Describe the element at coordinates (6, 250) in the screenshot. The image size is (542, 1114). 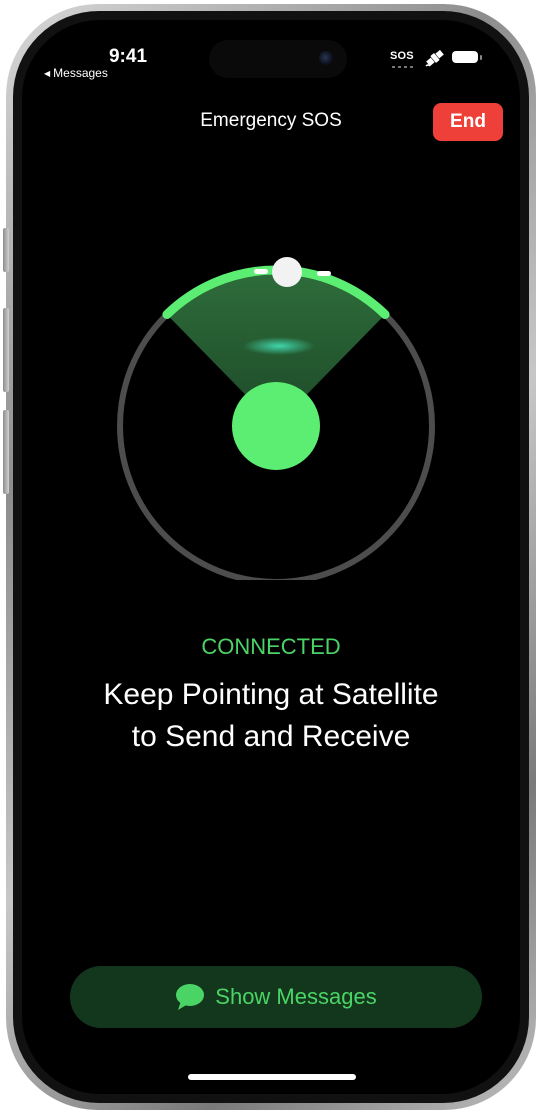
I see `action-button` at that location.